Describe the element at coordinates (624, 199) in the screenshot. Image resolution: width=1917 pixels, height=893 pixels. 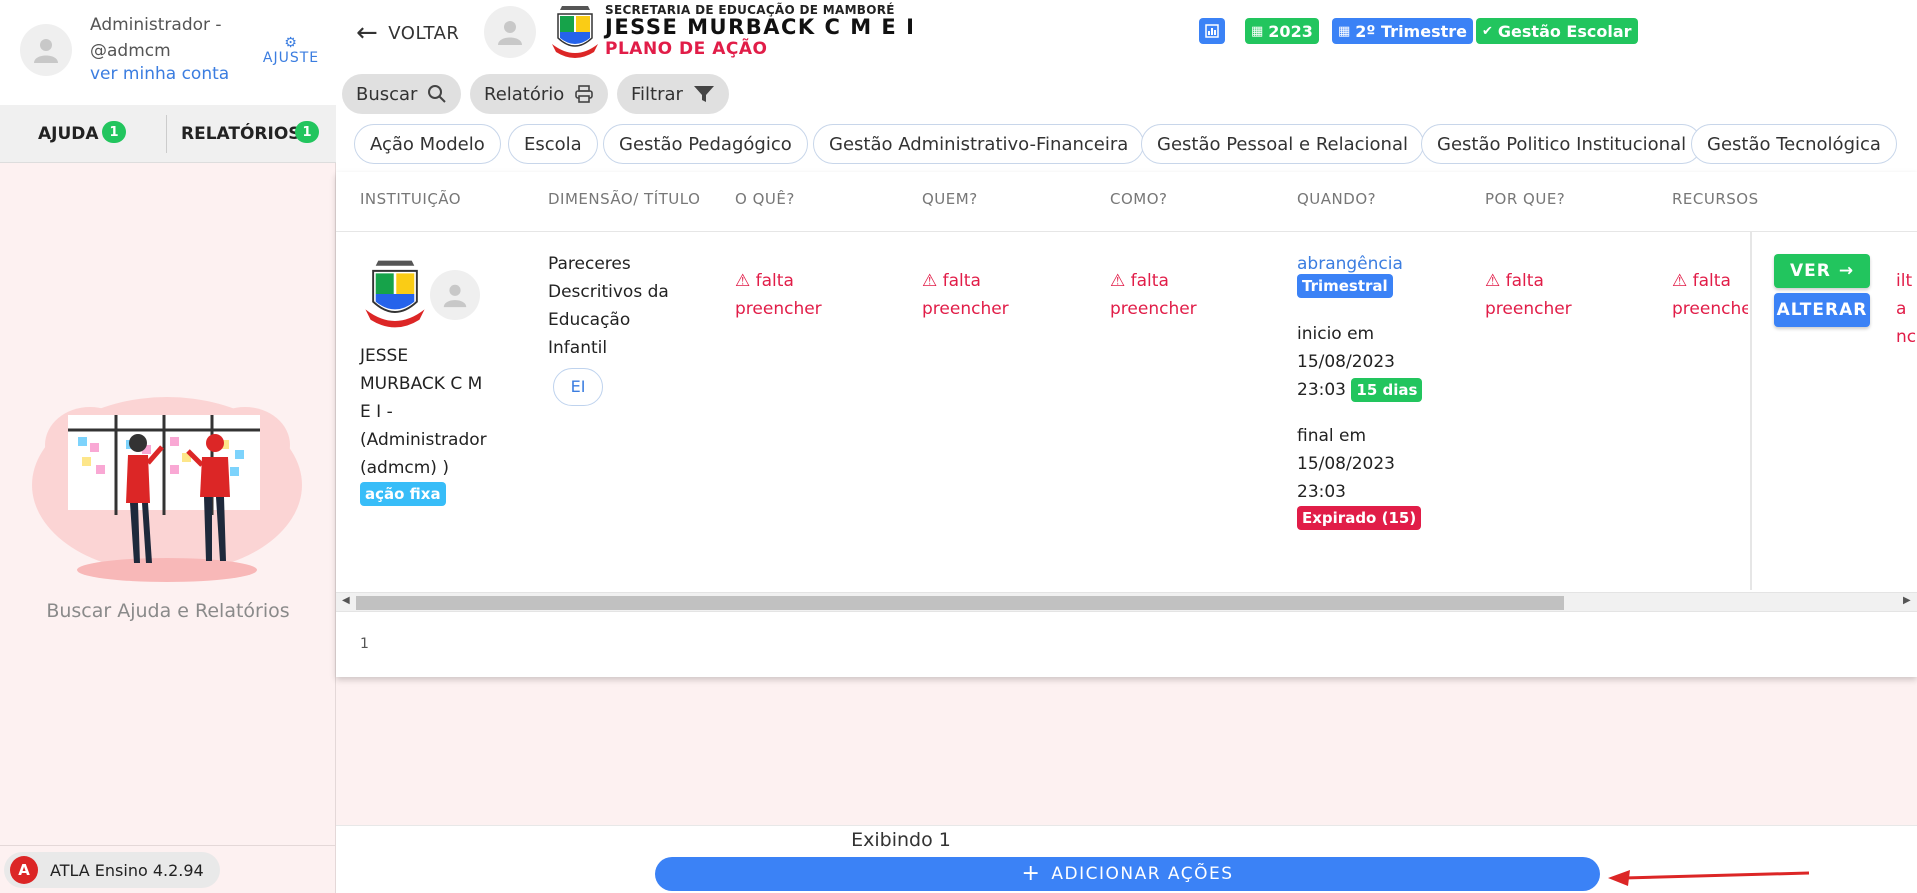
I see `column-header-title: DIMENSÃO/ TÍTULO` at that location.